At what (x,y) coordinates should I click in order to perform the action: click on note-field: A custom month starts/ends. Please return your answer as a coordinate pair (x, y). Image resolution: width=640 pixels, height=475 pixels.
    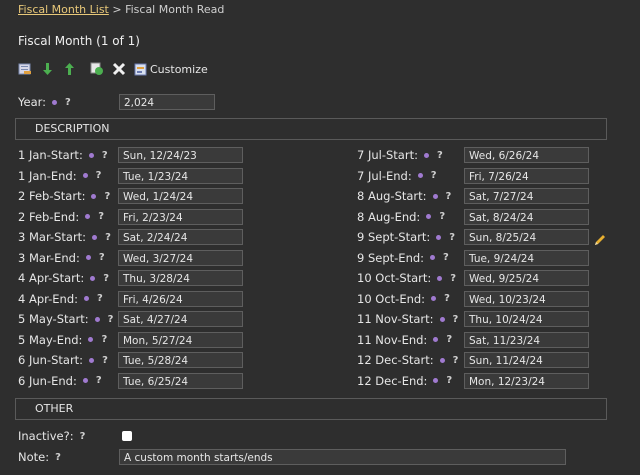
    Looking at the image, I should click on (342, 457).